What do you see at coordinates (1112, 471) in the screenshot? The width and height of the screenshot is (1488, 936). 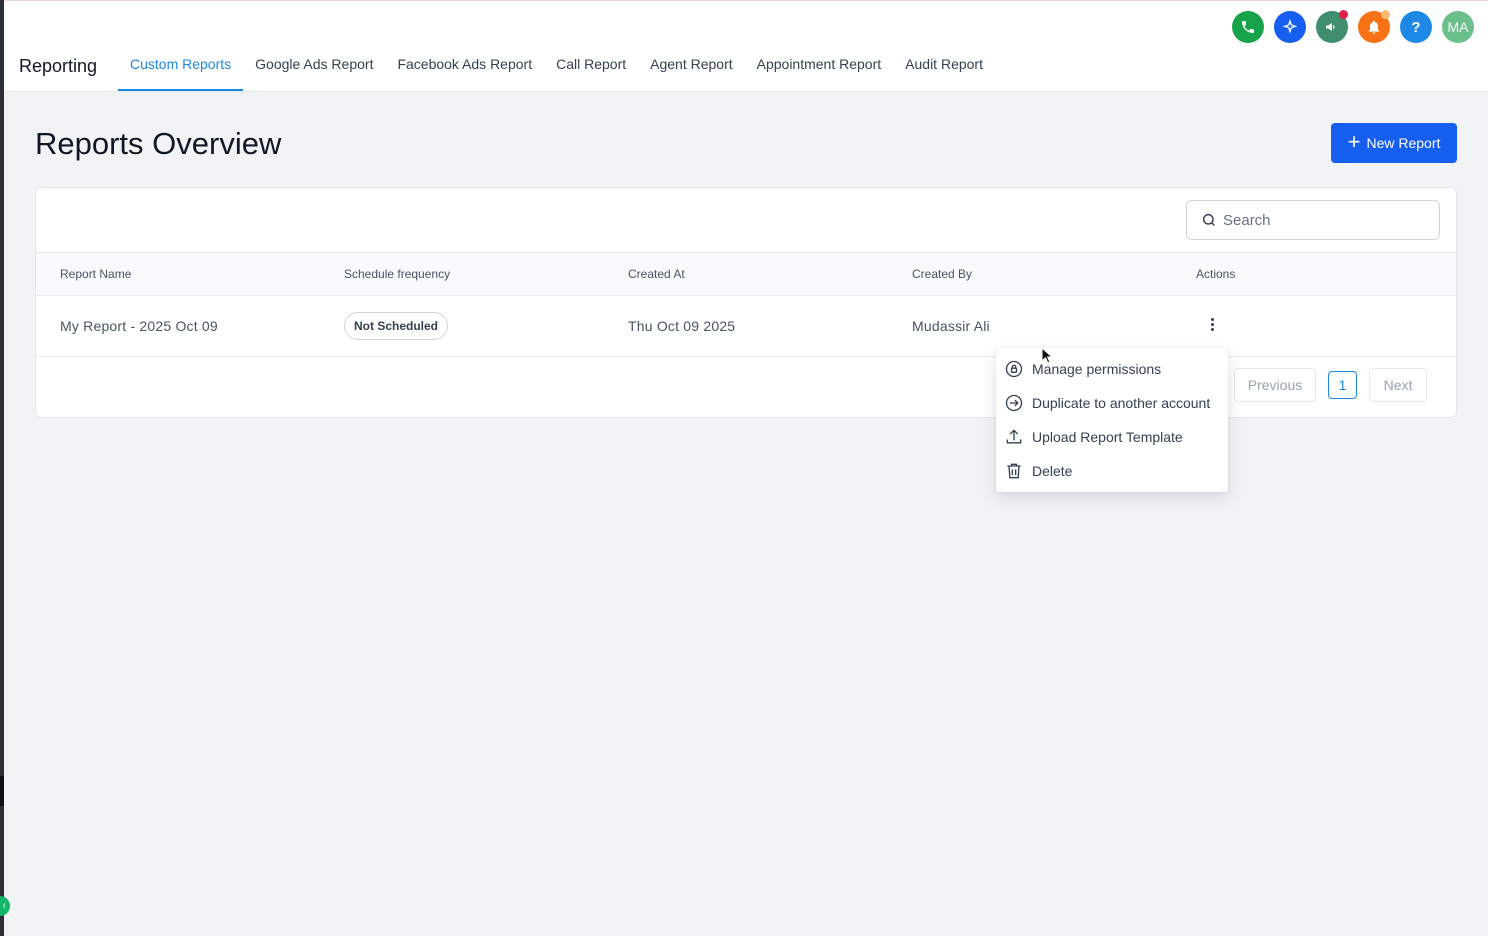 I see `menu-item-delete: Delete` at bounding box center [1112, 471].